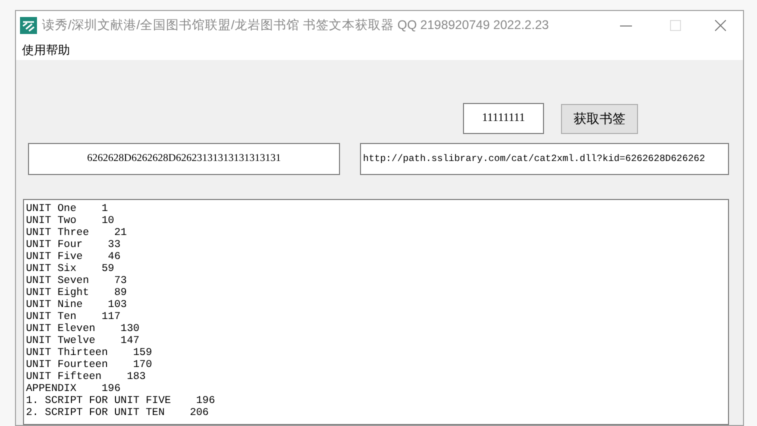 The height and width of the screenshot is (426, 757). I want to click on output-line: UNIT Eleven 130, so click(83, 329).